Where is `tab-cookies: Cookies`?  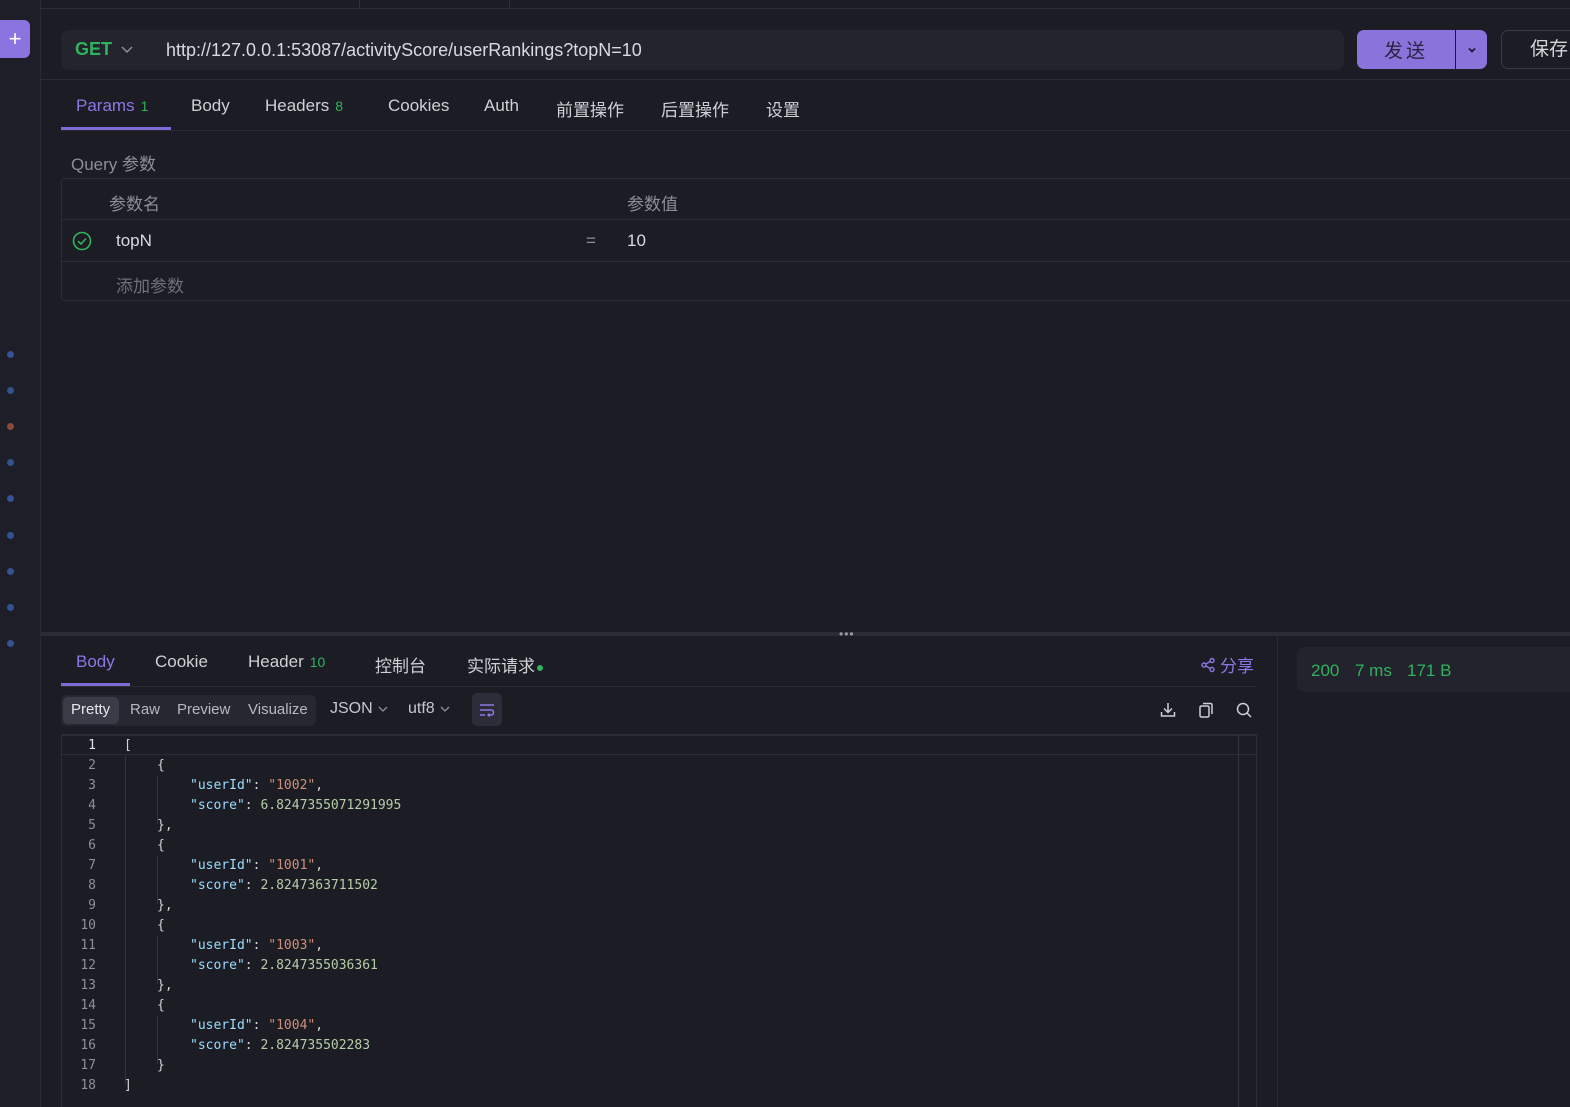 tab-cookies: Cookies is located at coordinates (418, 106).